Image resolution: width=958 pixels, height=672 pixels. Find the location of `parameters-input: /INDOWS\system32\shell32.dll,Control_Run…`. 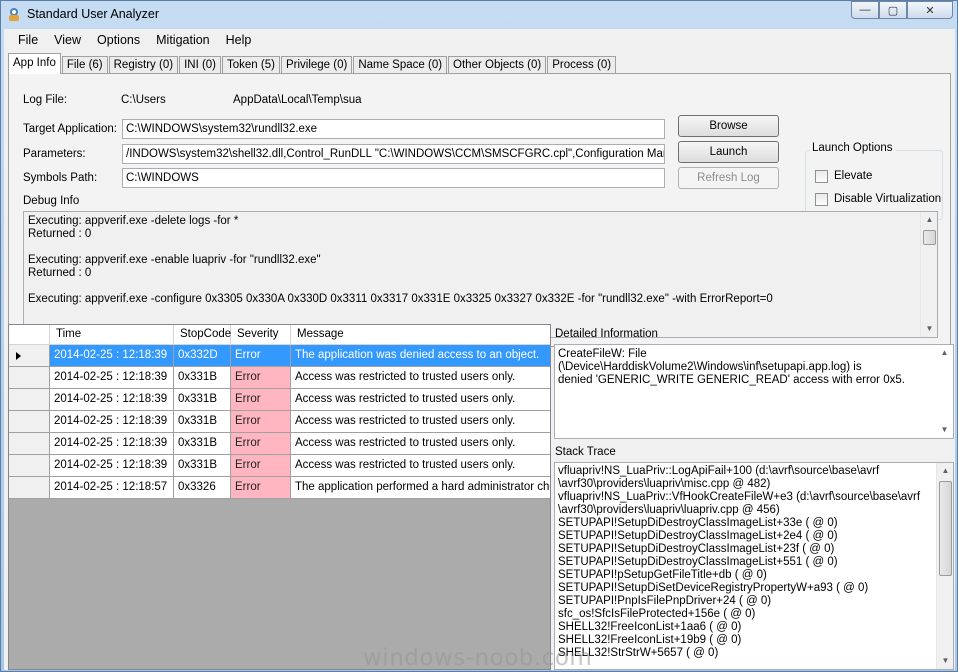

parameters-input: /INDOWS\system32\shell32.dll,Control_Run… is located at coordinates (393, 154).